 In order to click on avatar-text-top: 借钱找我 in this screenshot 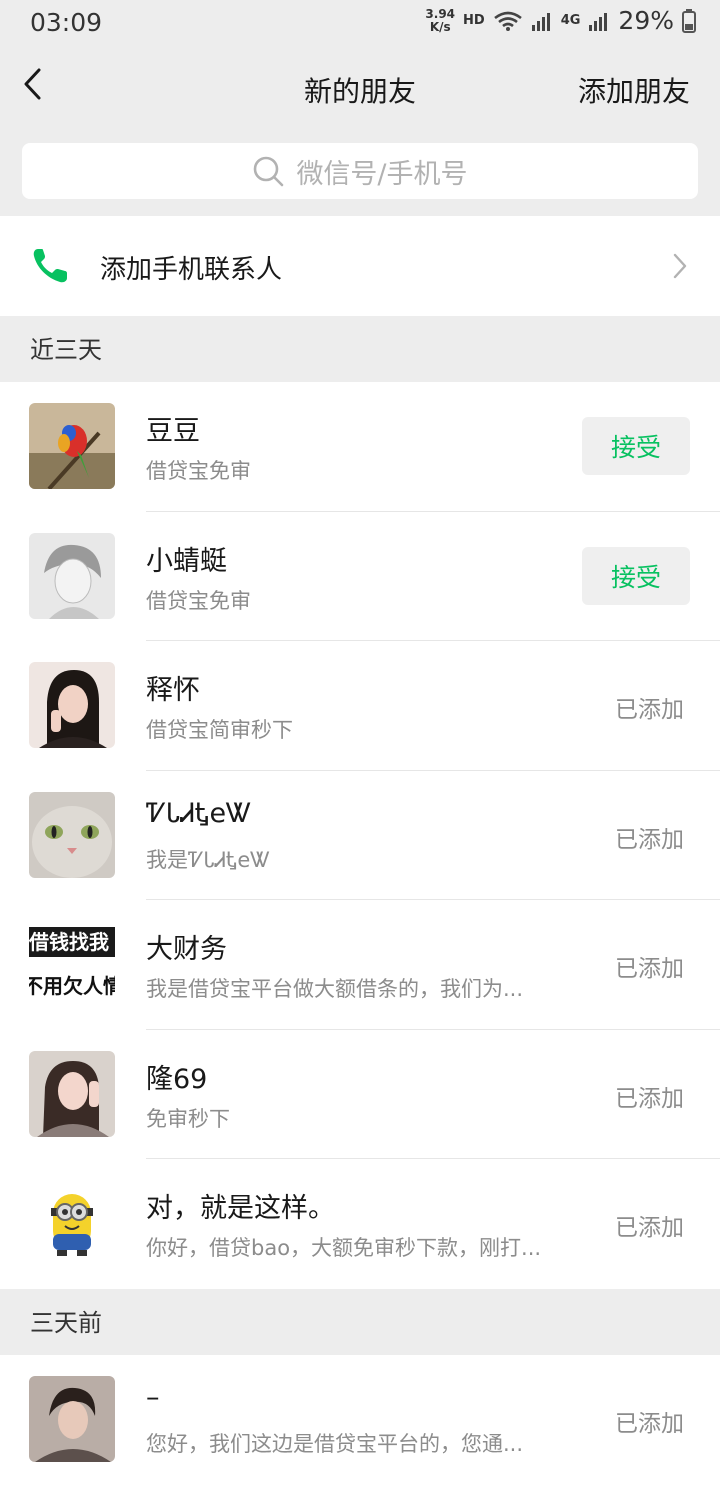, I will do `click(72, 942)`.